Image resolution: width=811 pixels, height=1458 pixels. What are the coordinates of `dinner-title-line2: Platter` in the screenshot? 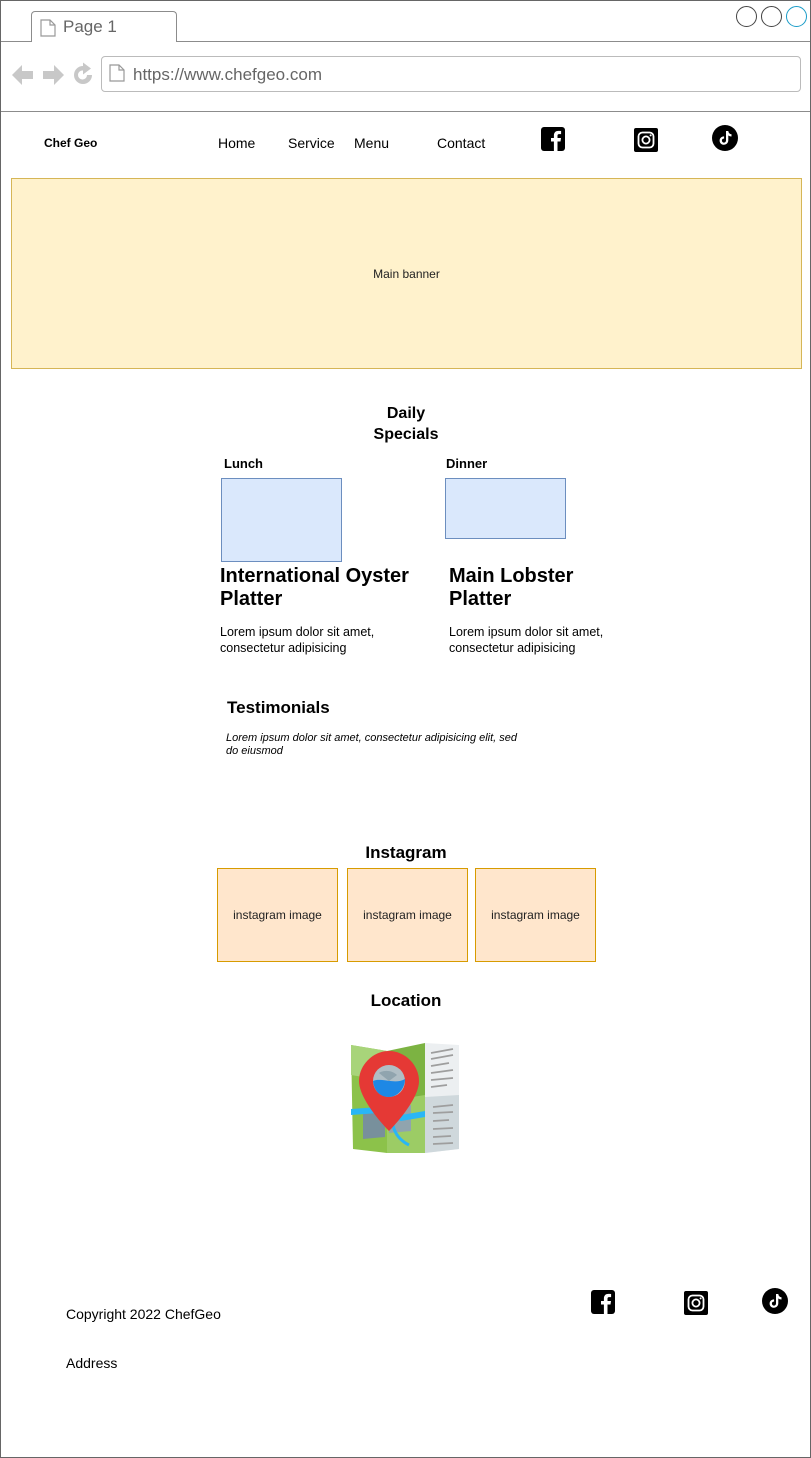 It's located at (480, 599).